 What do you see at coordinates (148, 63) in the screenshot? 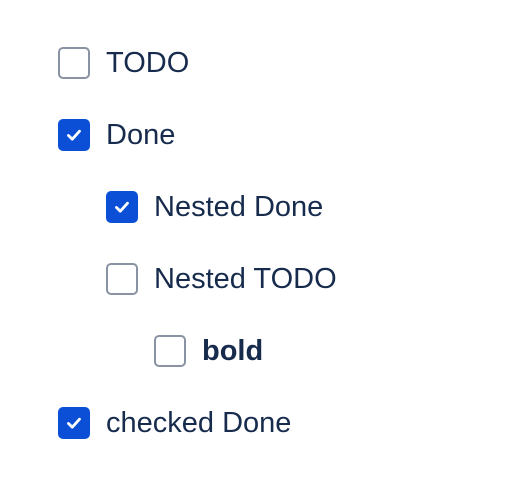
I see `task-label-todo: TODO` at bounding box center [148, 63].